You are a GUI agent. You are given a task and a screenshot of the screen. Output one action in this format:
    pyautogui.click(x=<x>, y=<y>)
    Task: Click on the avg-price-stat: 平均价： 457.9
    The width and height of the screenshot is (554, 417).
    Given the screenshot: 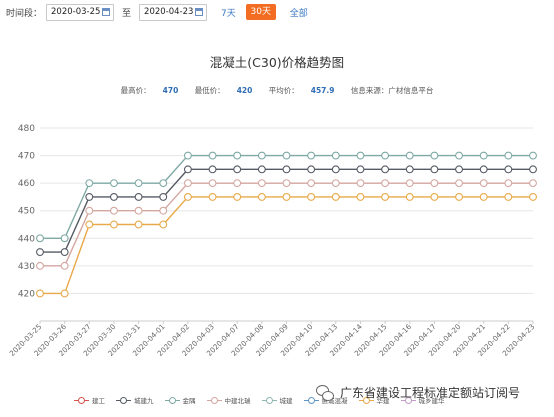 What is the action you would take?
    pyautogui.click(x=302, y=90)
    